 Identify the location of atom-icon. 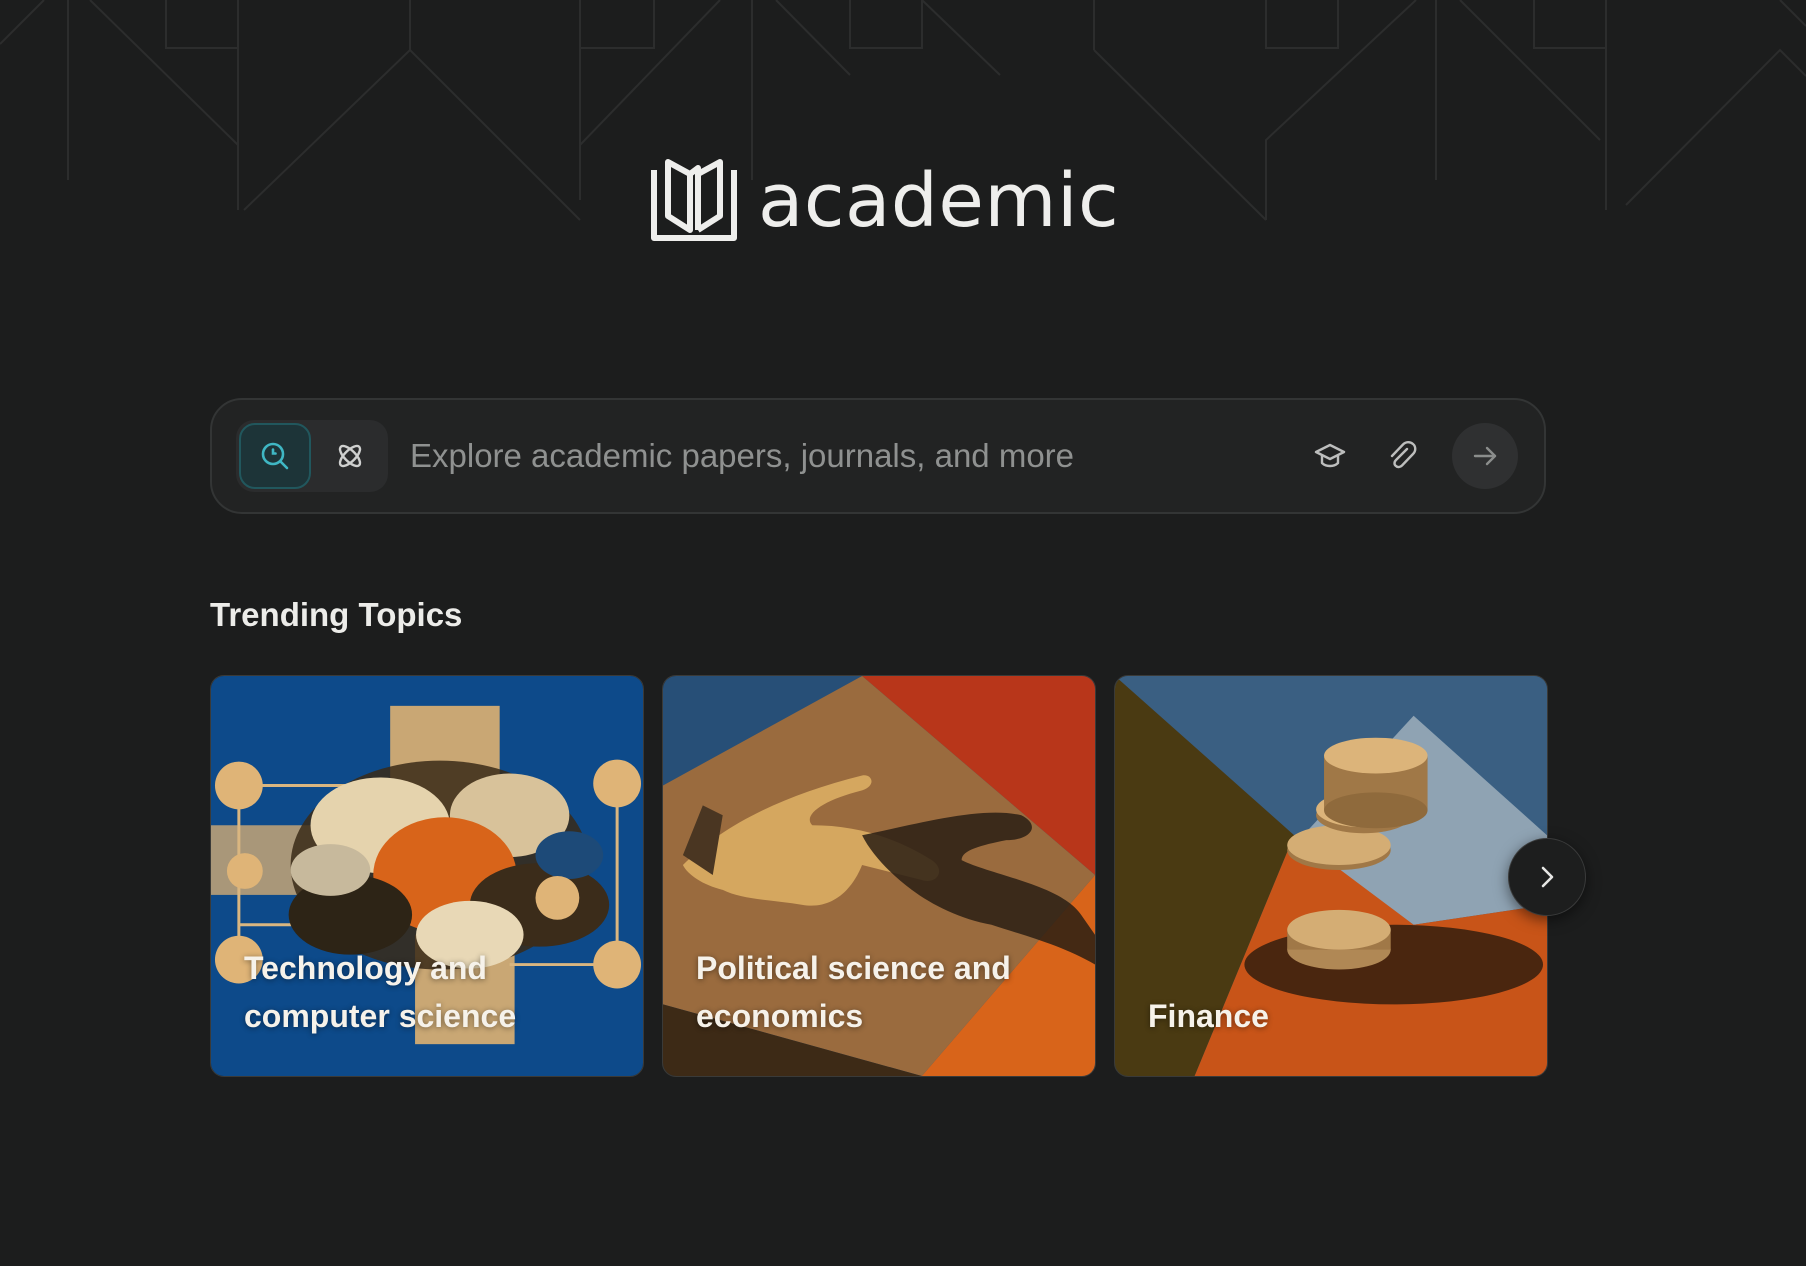
(350, 456).